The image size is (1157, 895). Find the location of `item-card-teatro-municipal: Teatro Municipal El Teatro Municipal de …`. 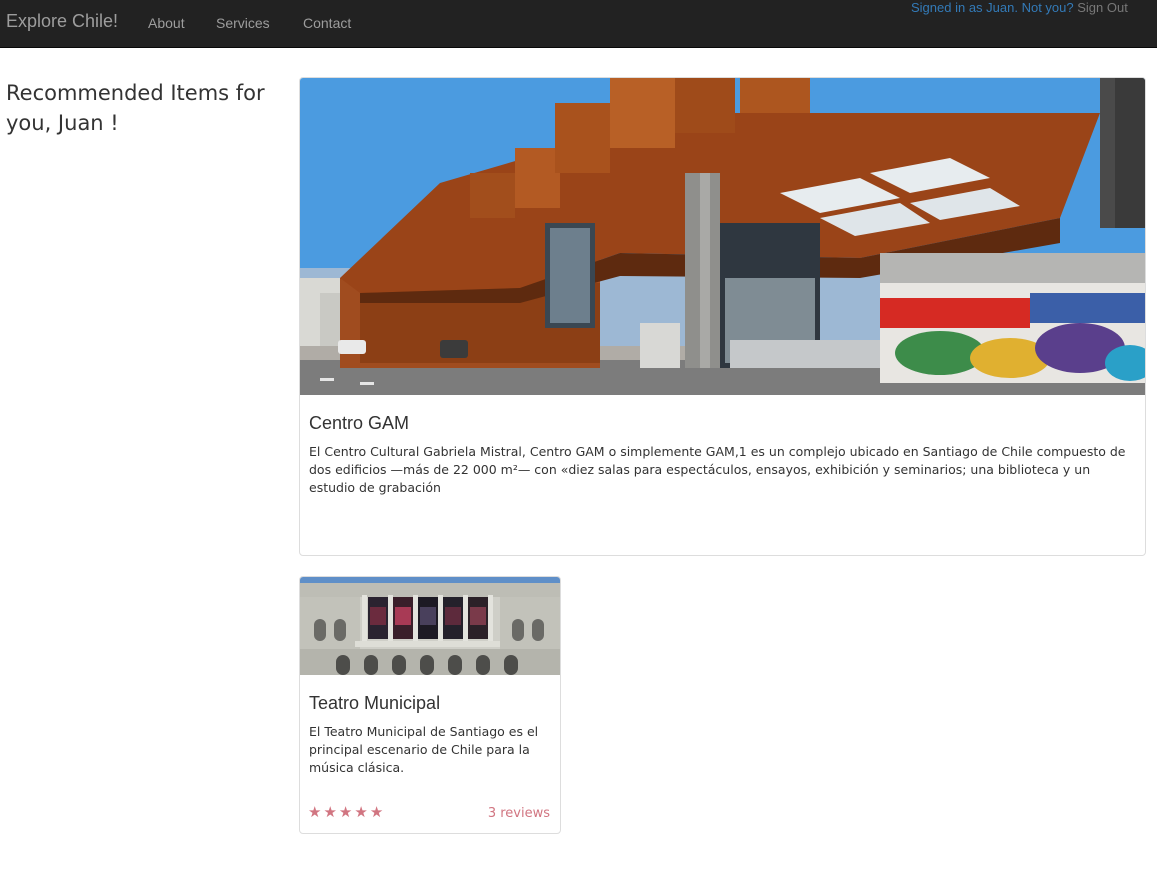

item-card-teatro-municipal: Teatro Municipal El Teatro Municipal de … is located at coordinates (430, 705).